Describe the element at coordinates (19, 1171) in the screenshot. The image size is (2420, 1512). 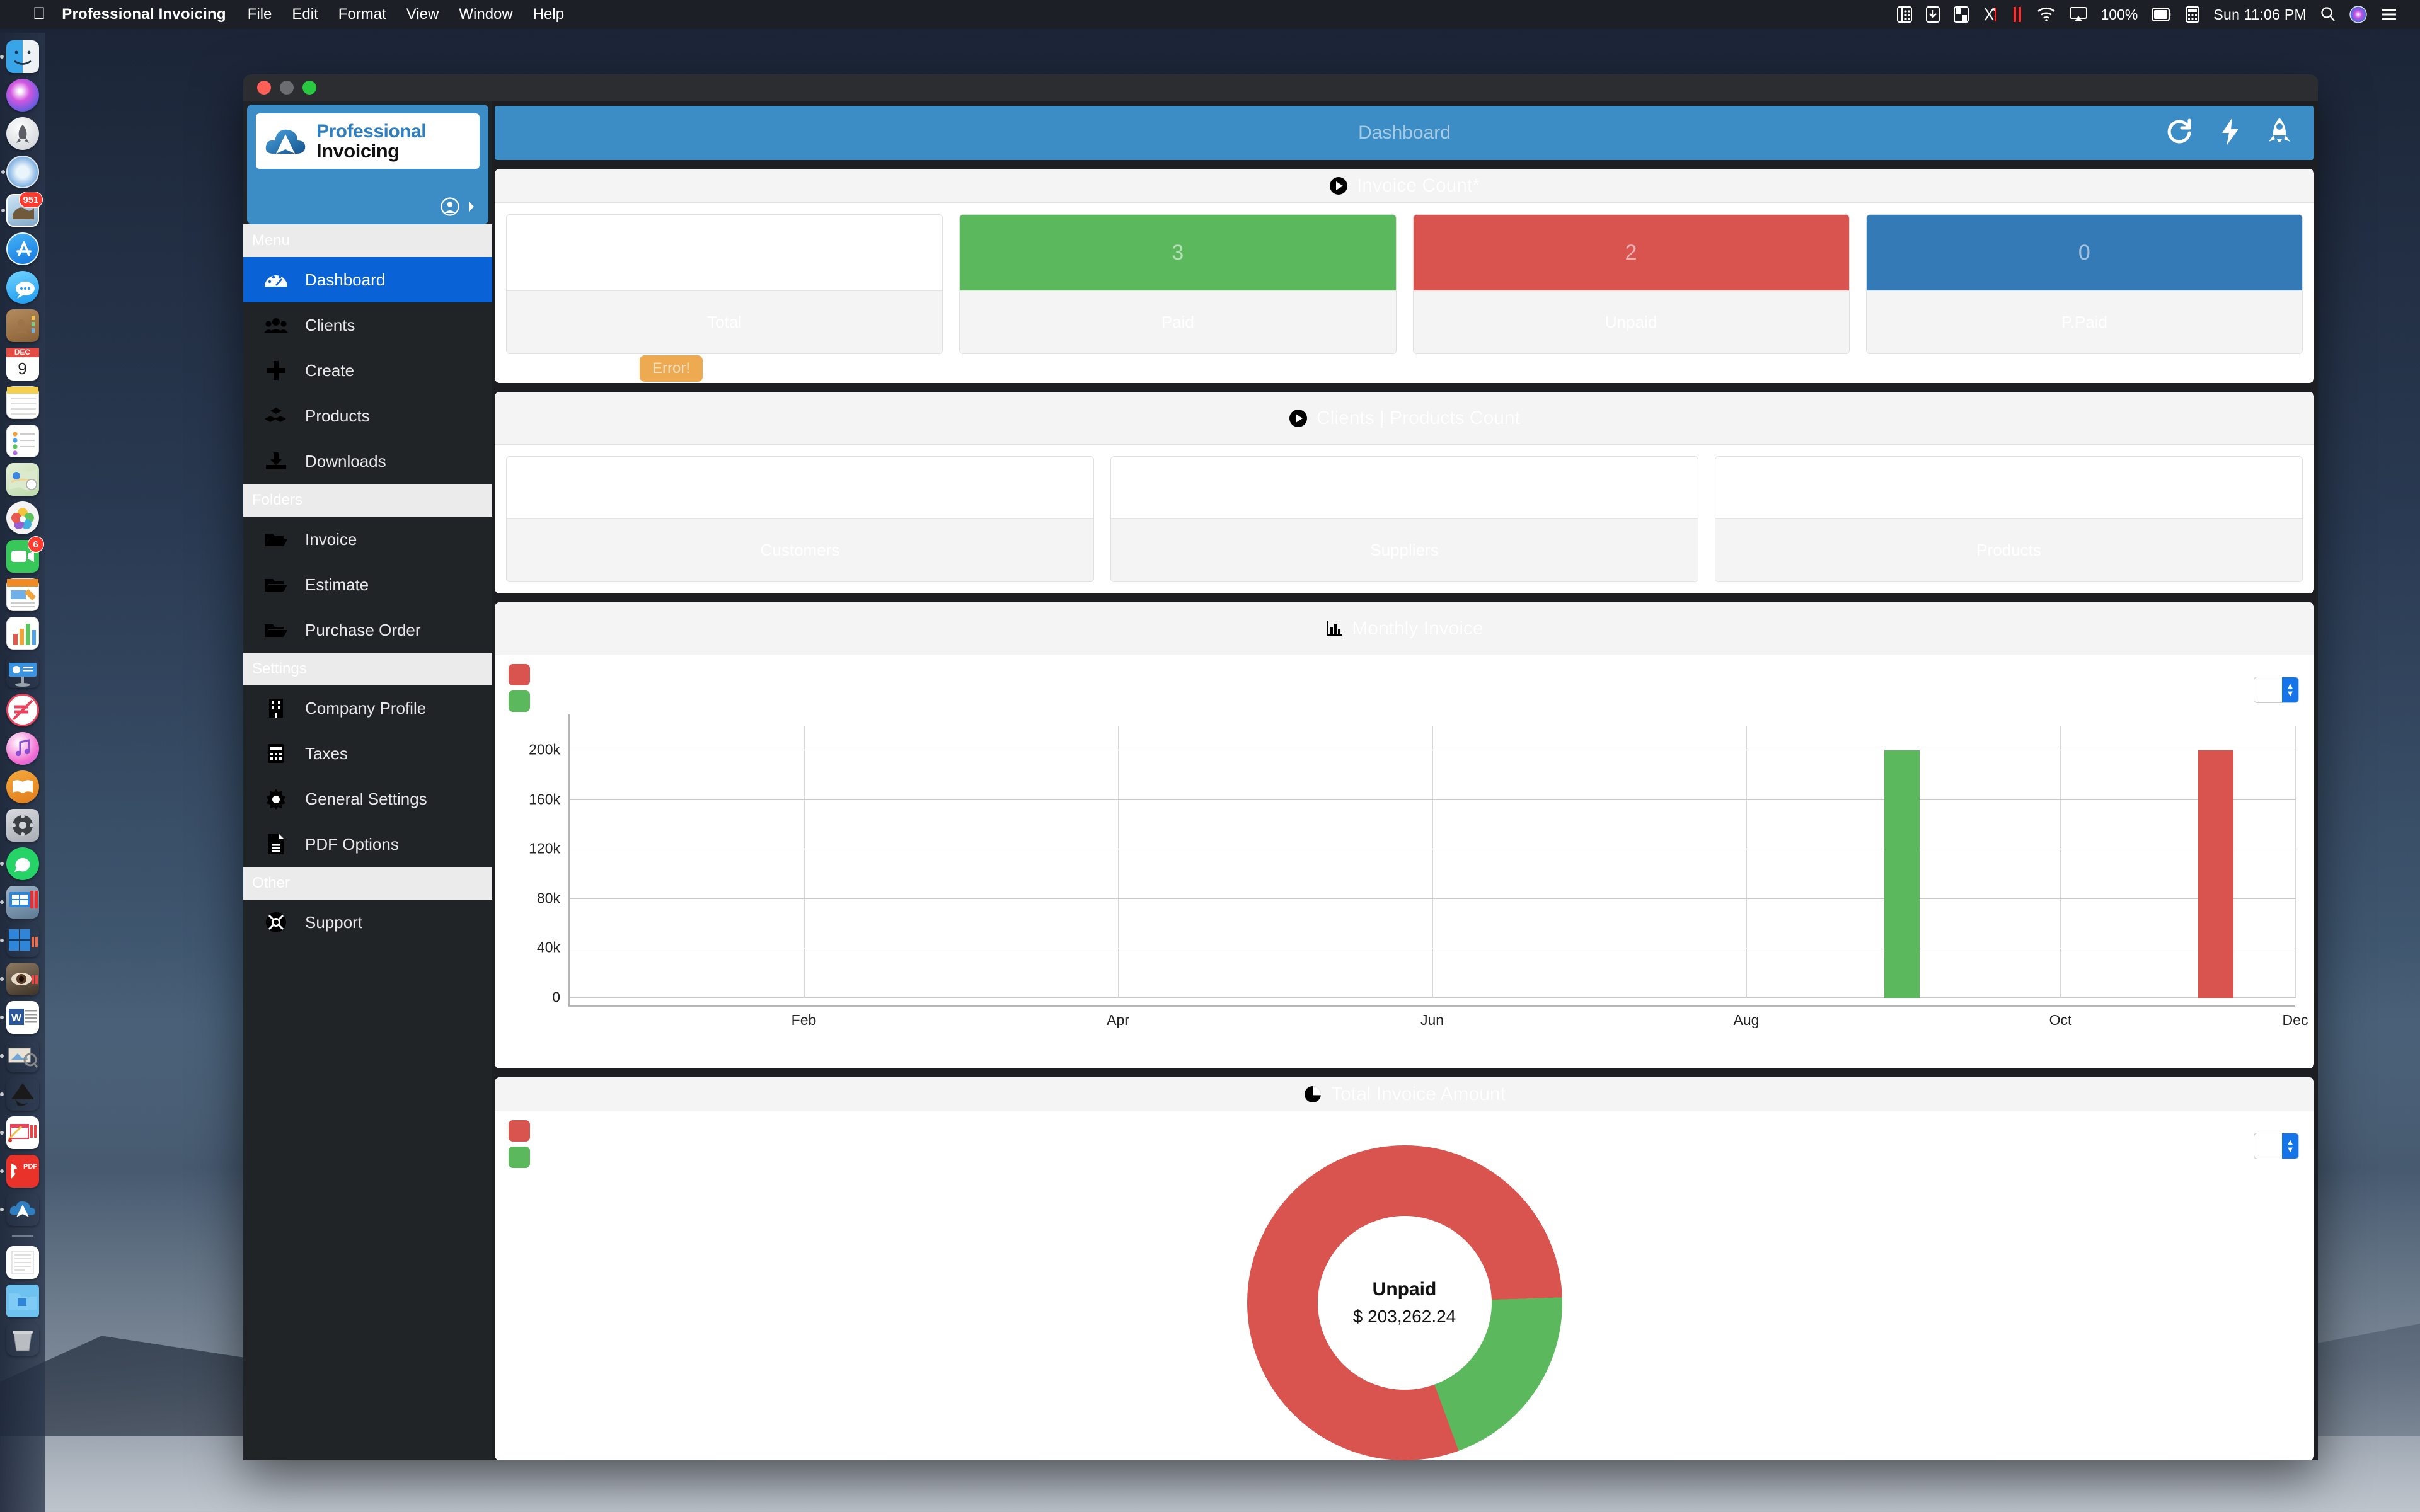
I see `pdf-reader-icon: PDF` at that location.